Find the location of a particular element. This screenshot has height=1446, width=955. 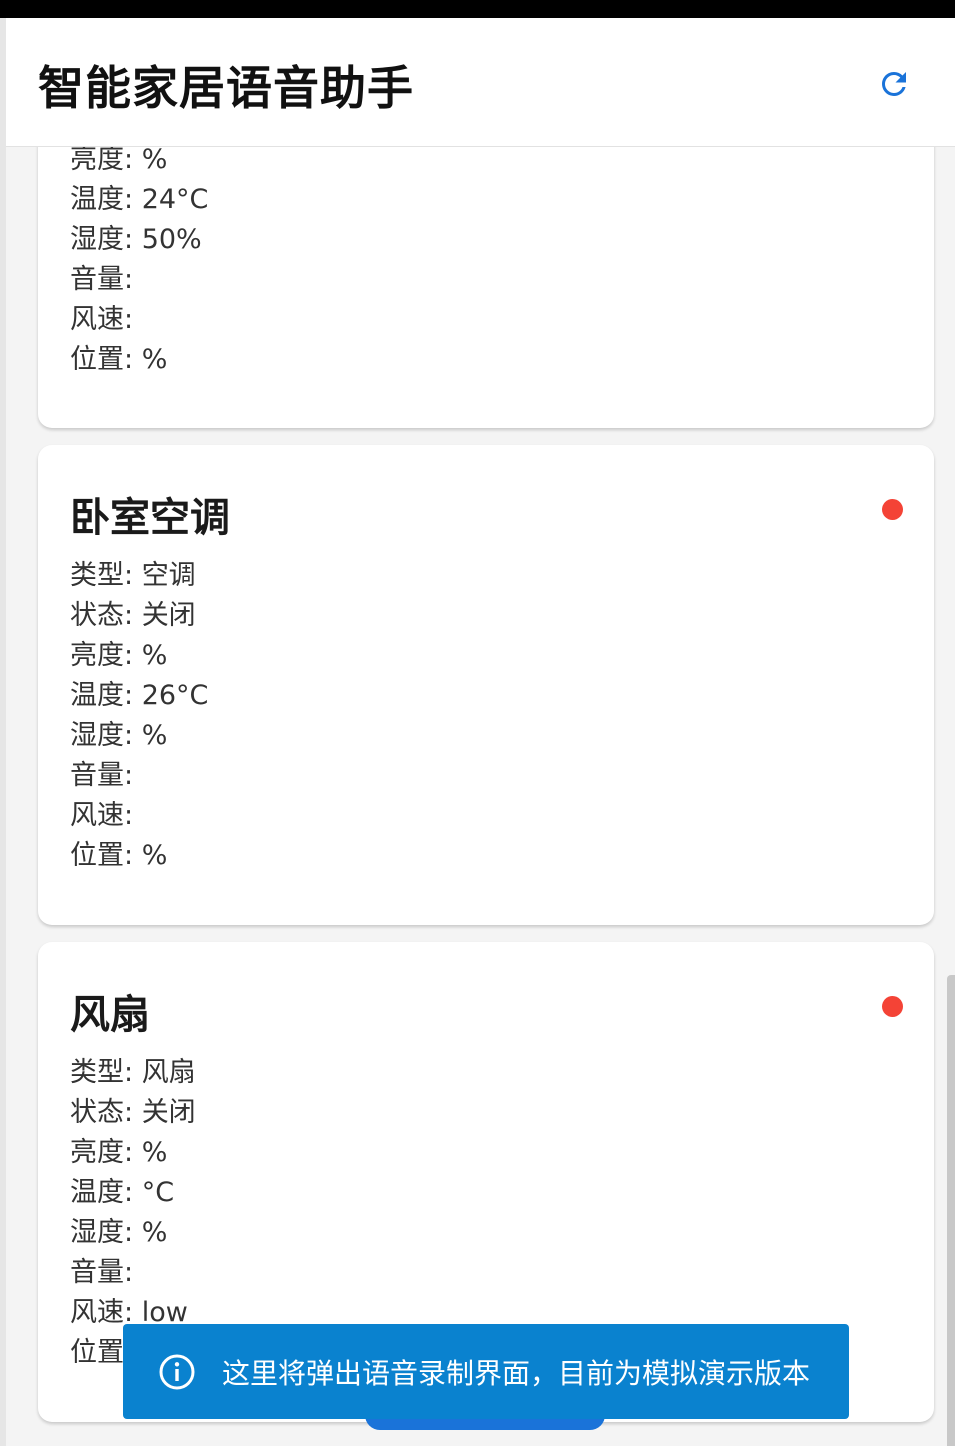

snackbar: 这里将弹出语音录制界面，目前为模拟演示版本 is located at coordinates (486, 1371).